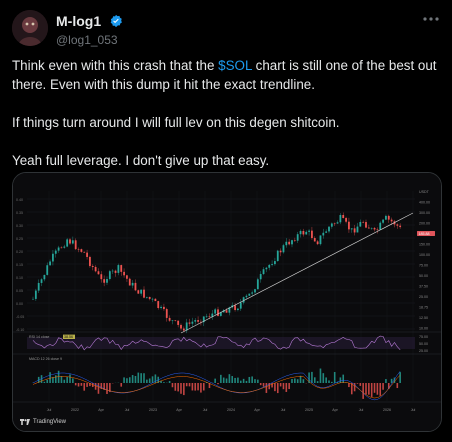  Describe the element at coordinates (19, 200) in the screenshot. I see `left-axis-label: 0.40` at that location.